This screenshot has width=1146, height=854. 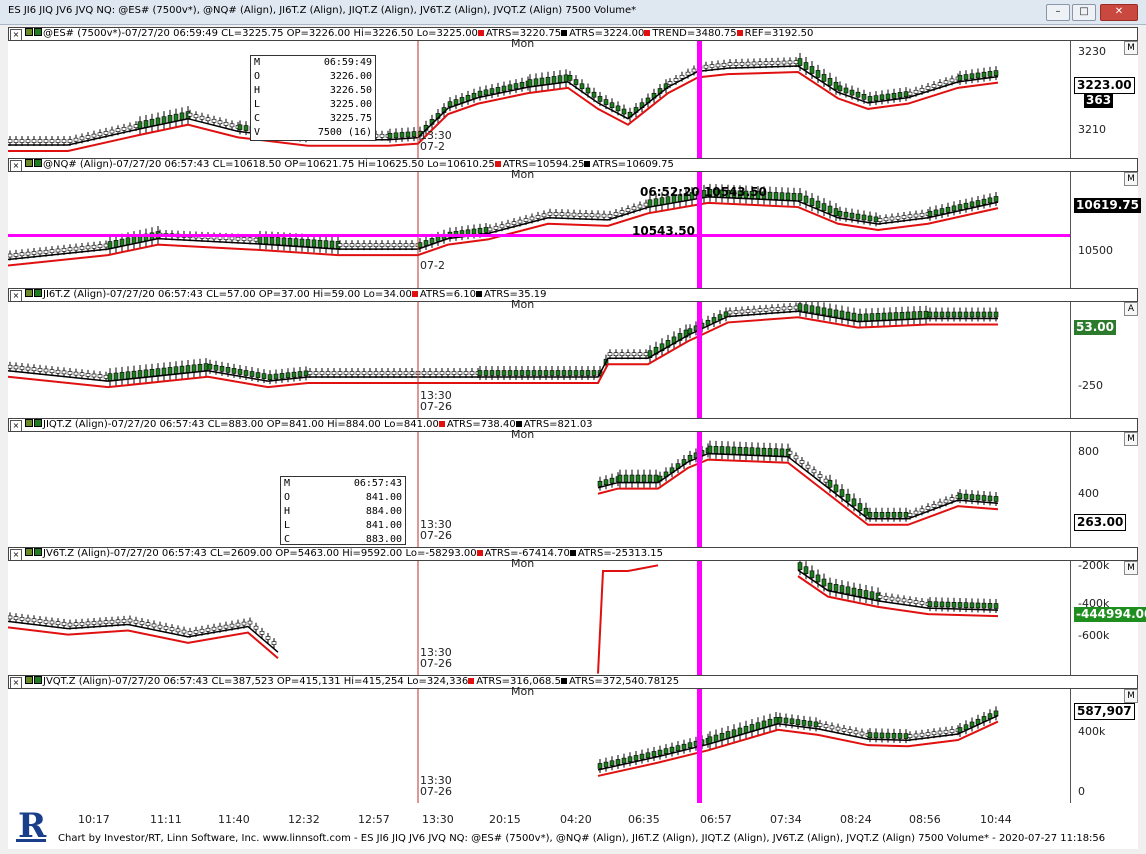 I want to click on y-axis-jvq, so click(x=1070, y=746).